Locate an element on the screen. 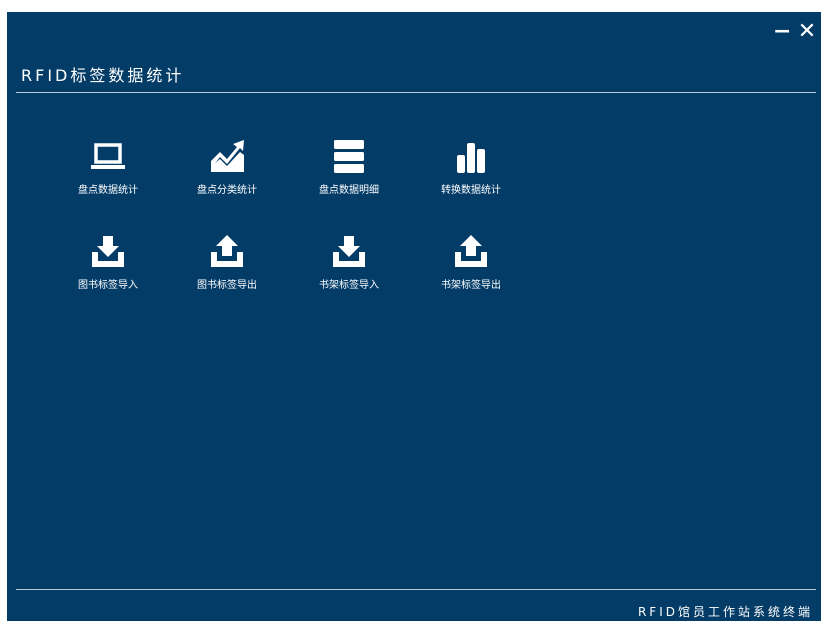  tile-label: 盘点数据明细 is located at coordinates (349, 190).